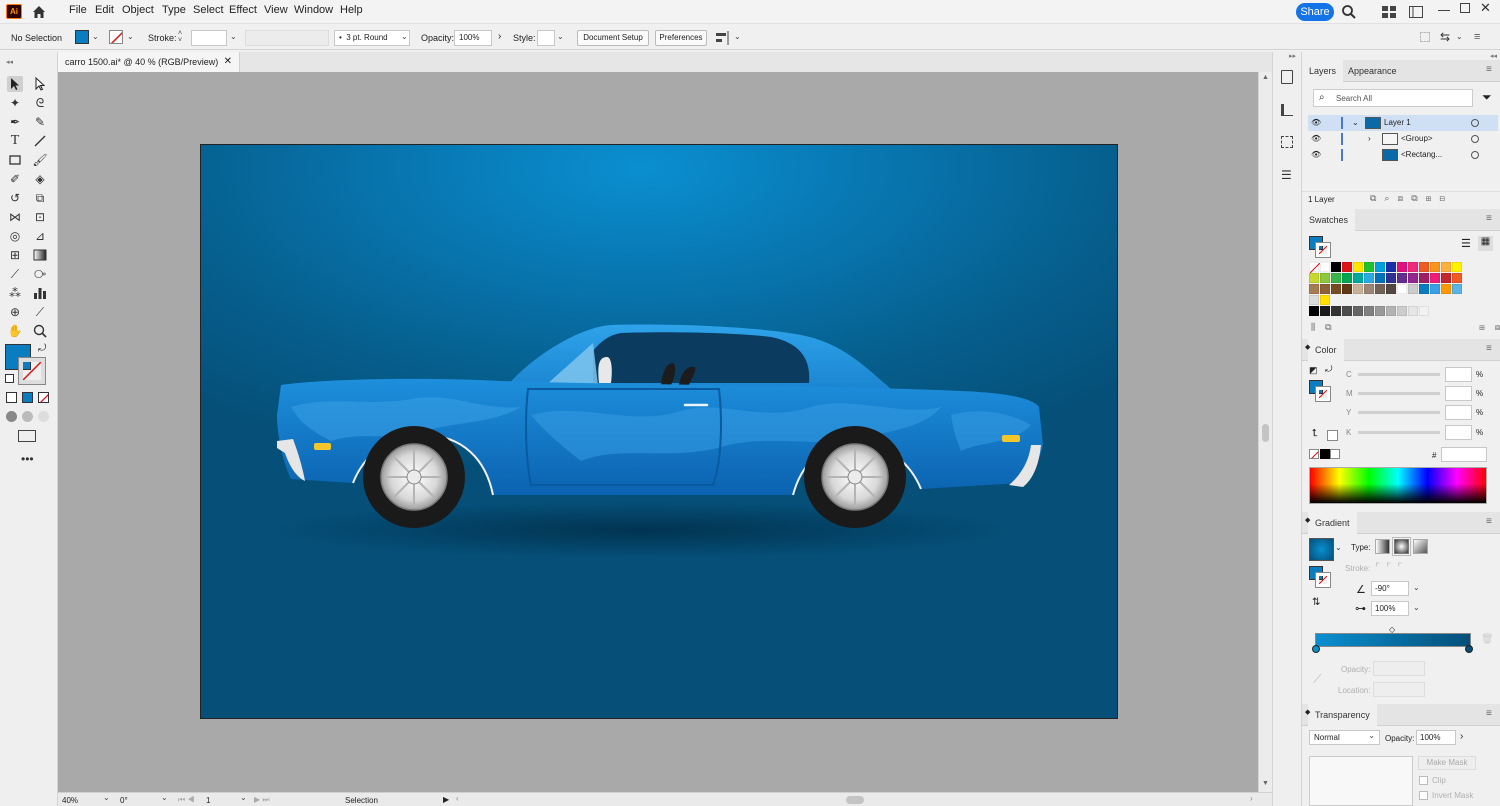 The width and height of the screenshot is (1500, 806). I want to click on scale-tool-icon: ⧉, so click(40, 198).